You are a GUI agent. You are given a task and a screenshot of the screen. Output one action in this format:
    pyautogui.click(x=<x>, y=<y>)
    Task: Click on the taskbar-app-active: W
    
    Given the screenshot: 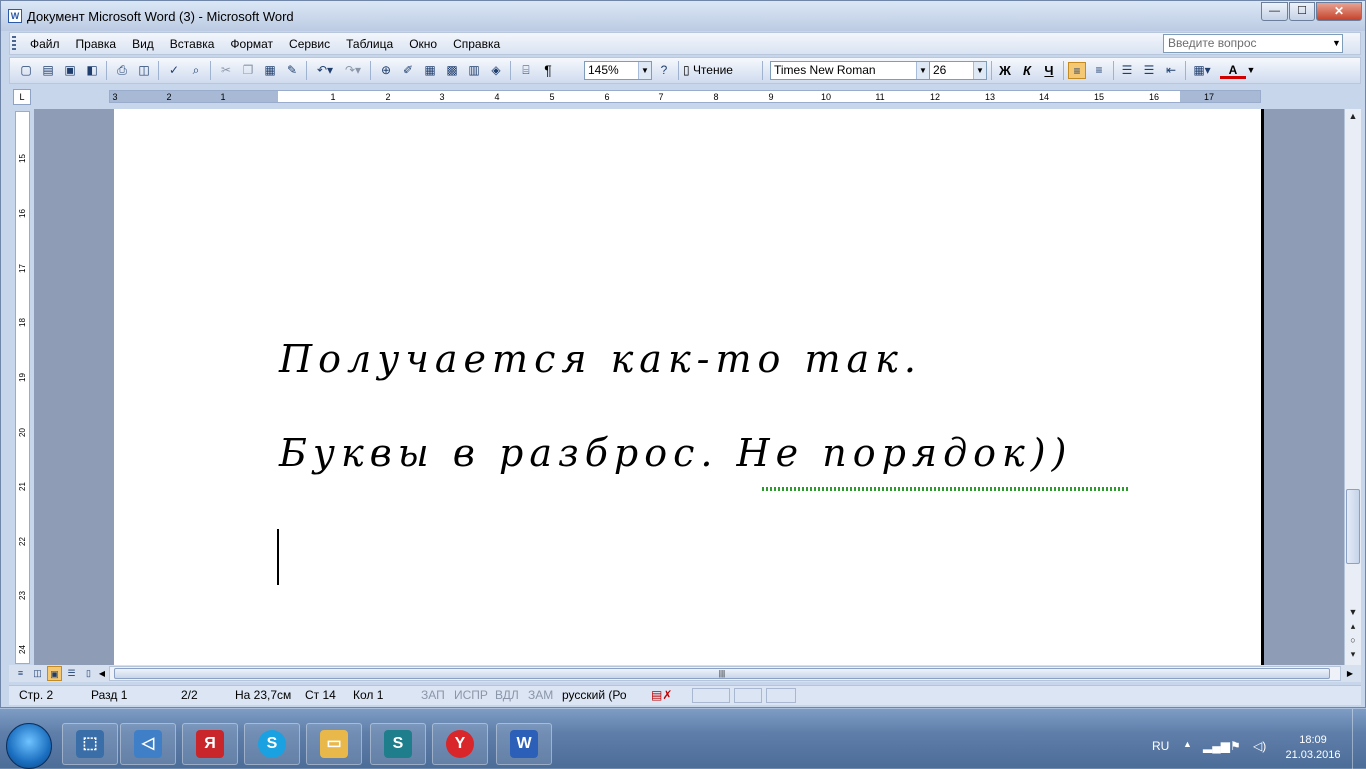 What is the action you would take?
    pyautogui.click(x=524, y=744)
    